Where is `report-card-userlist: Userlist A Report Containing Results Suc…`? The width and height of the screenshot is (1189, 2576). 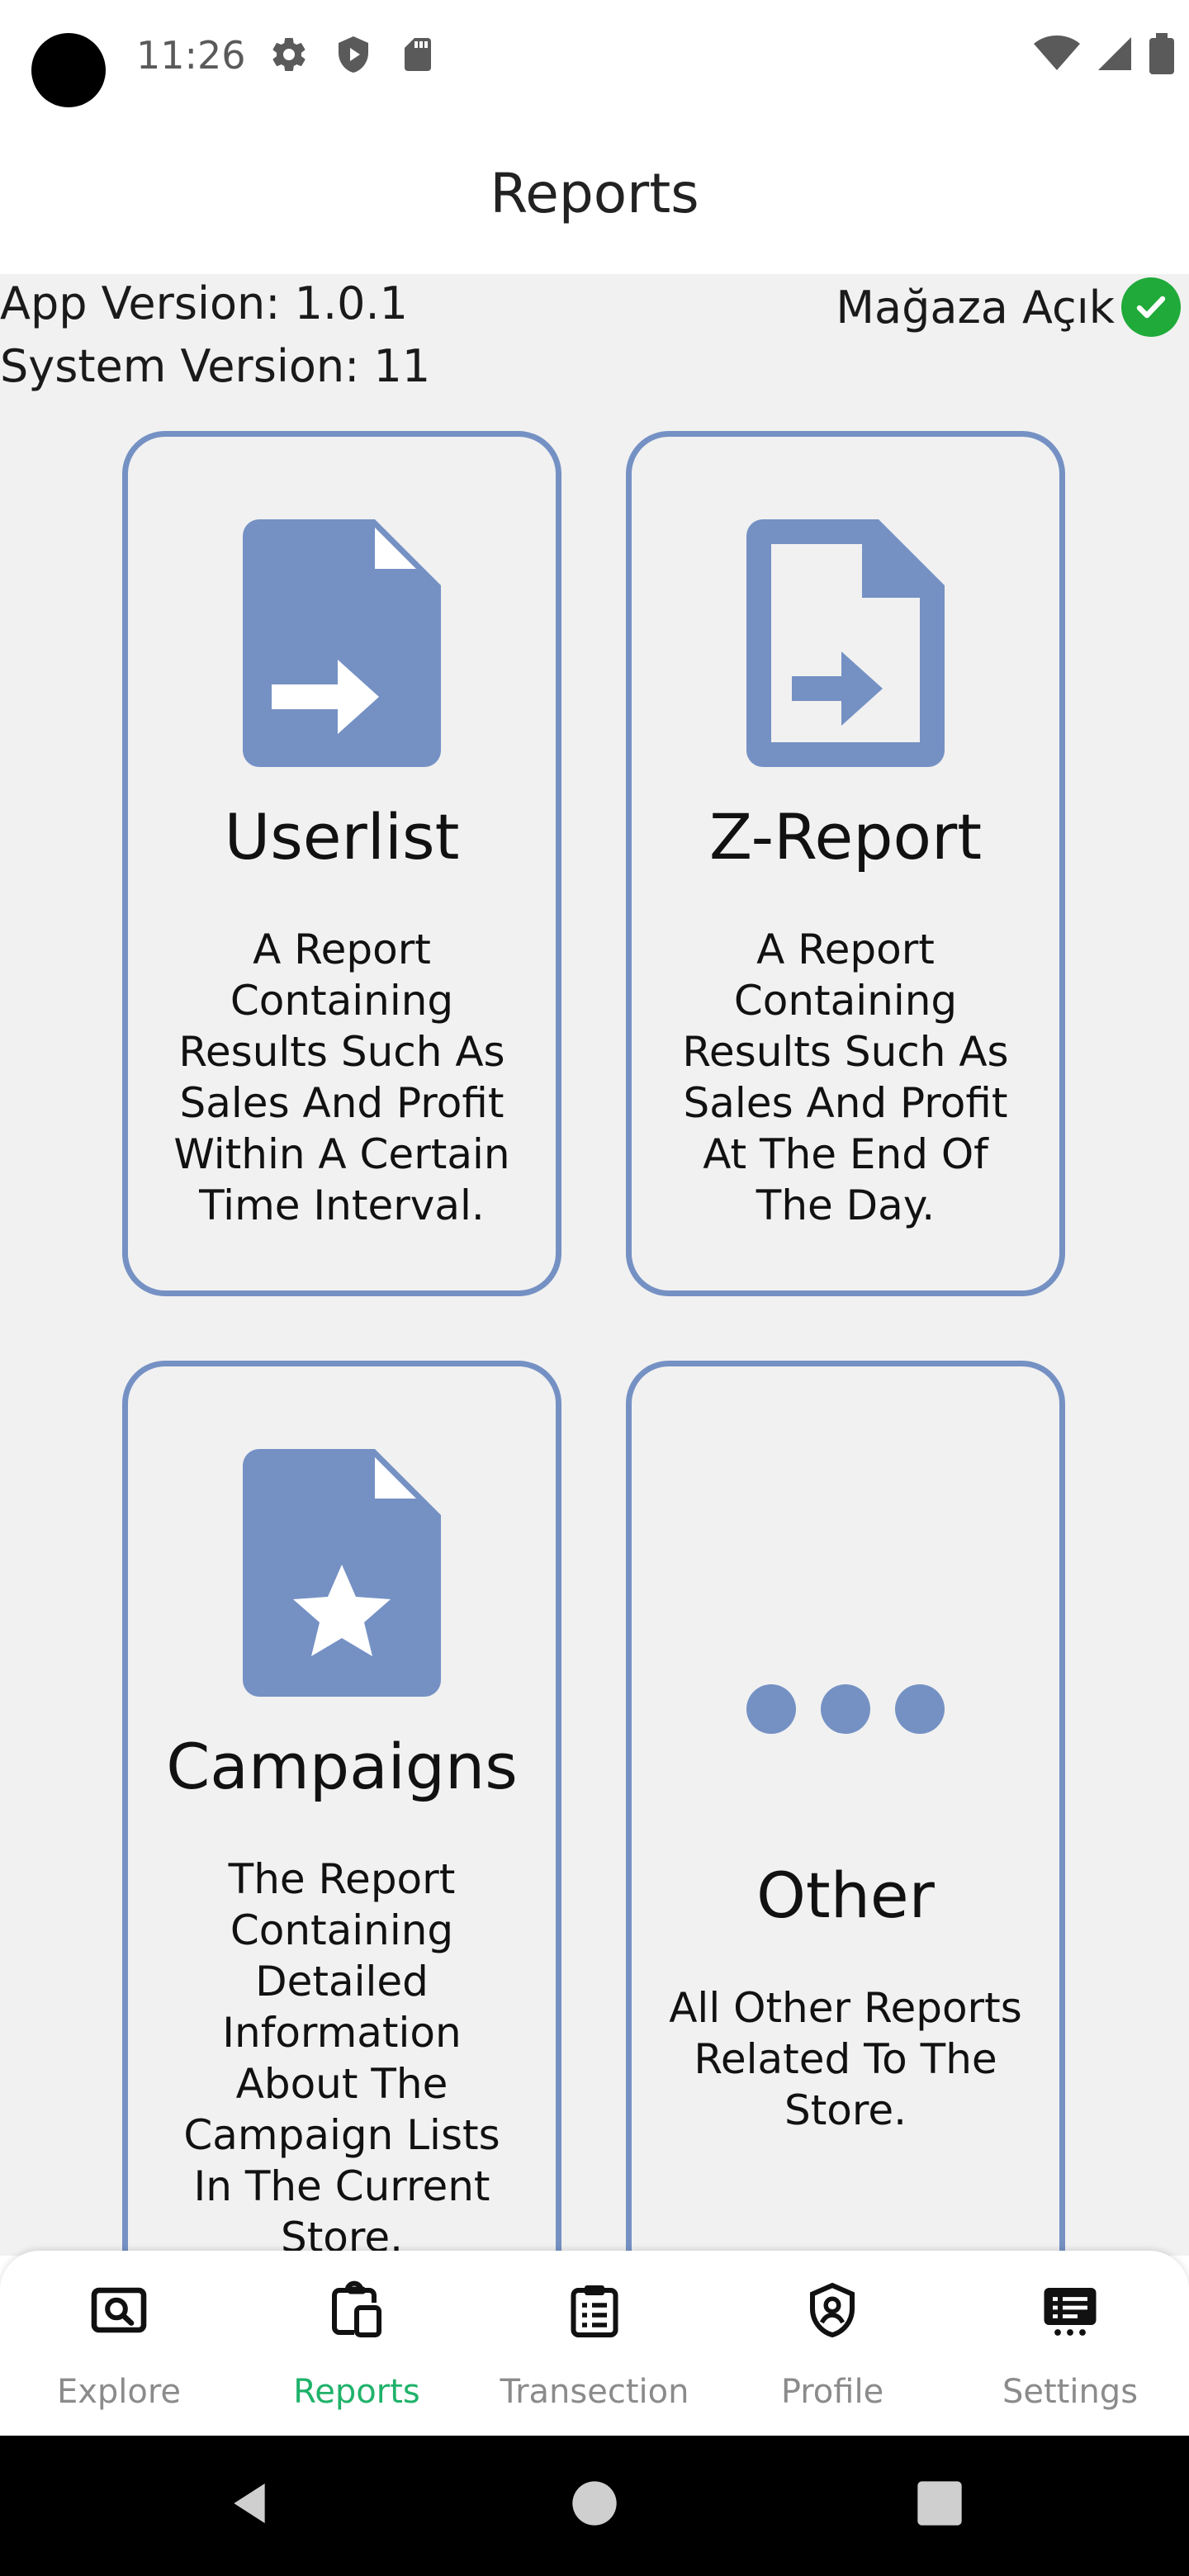
report-card-userlist: Userlist A Report Containing Results Suc… is located at coordinates (341, 863).